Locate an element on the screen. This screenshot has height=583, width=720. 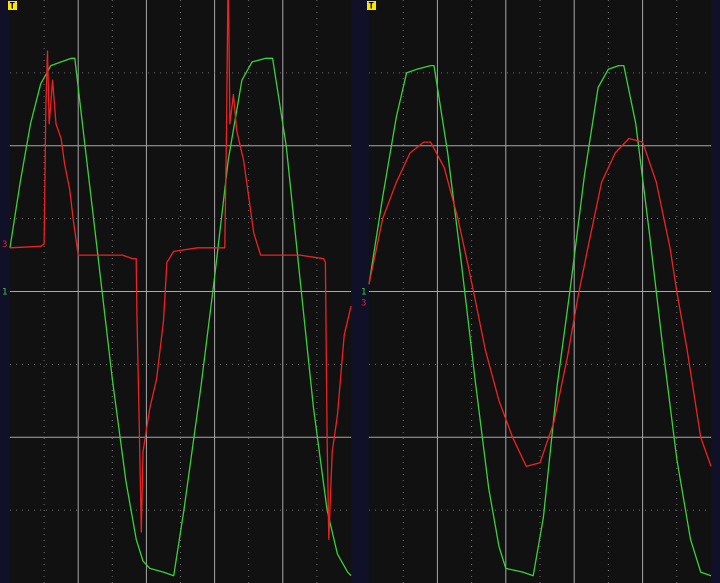
trigger-marker-left: T is located at coordinates (12, 6).